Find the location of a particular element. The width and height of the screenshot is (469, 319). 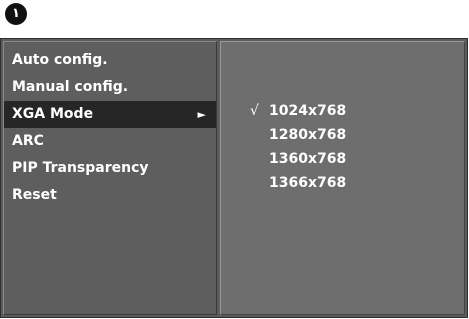

menu-item-pip-transparency: PIP Transparency is located at coordinates (110, 168).